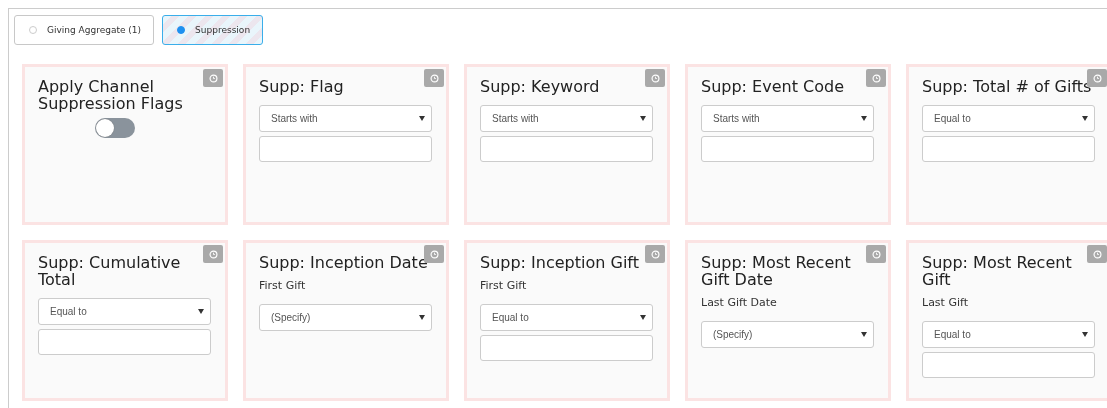 The width and height of the screenshot is (1107, 408). What do you see at coordinates (997, 271) in the screenshot?
I see `card-title: Supp: Most Recent Gift` at bounding box center [997, 271].